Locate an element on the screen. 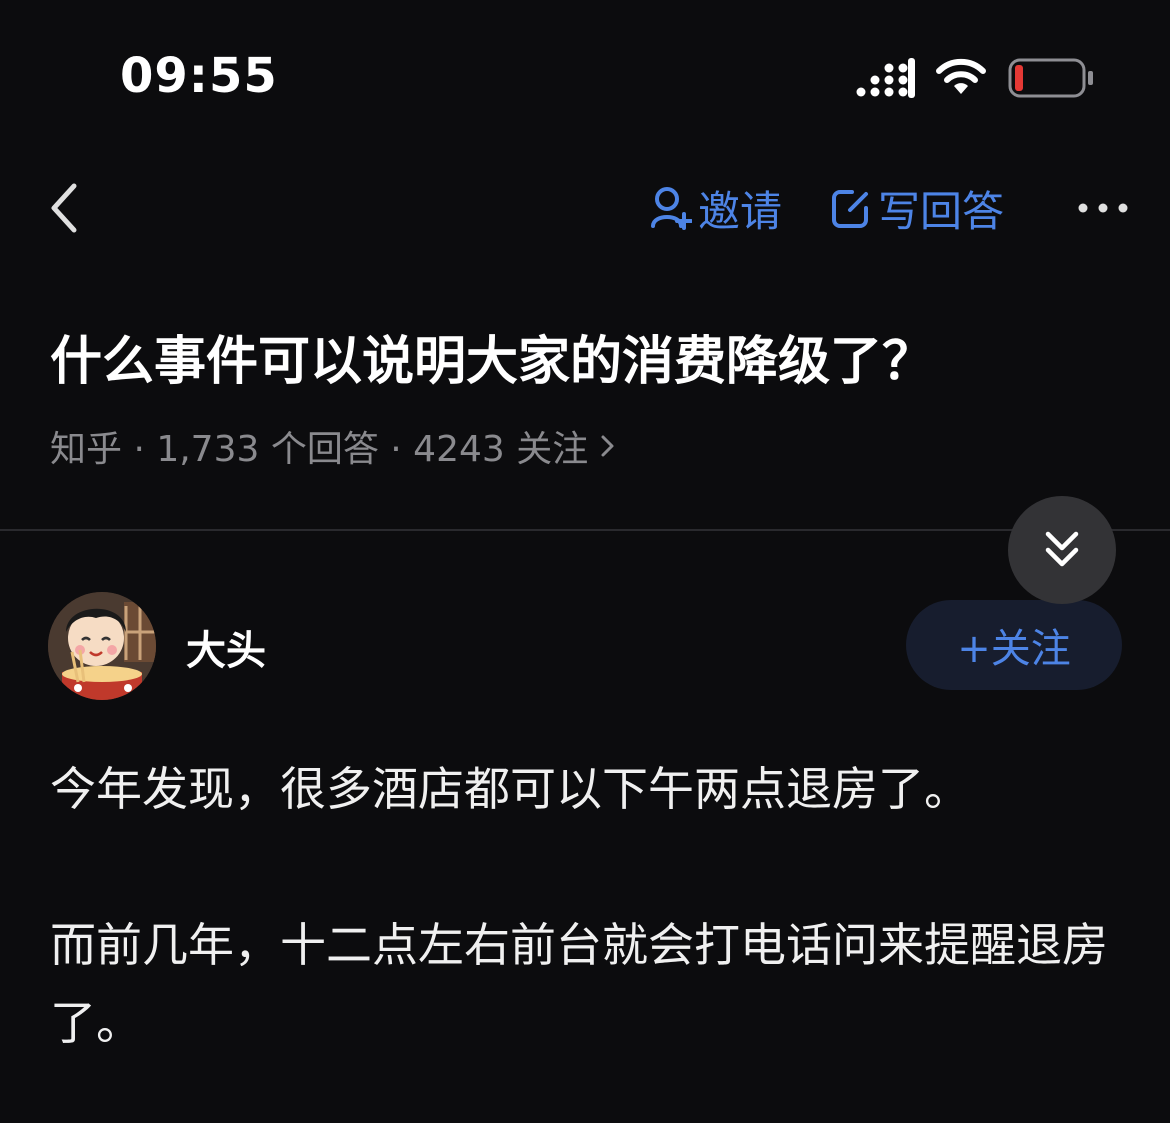  avatar-illustration is located at coordinates (102, 646).